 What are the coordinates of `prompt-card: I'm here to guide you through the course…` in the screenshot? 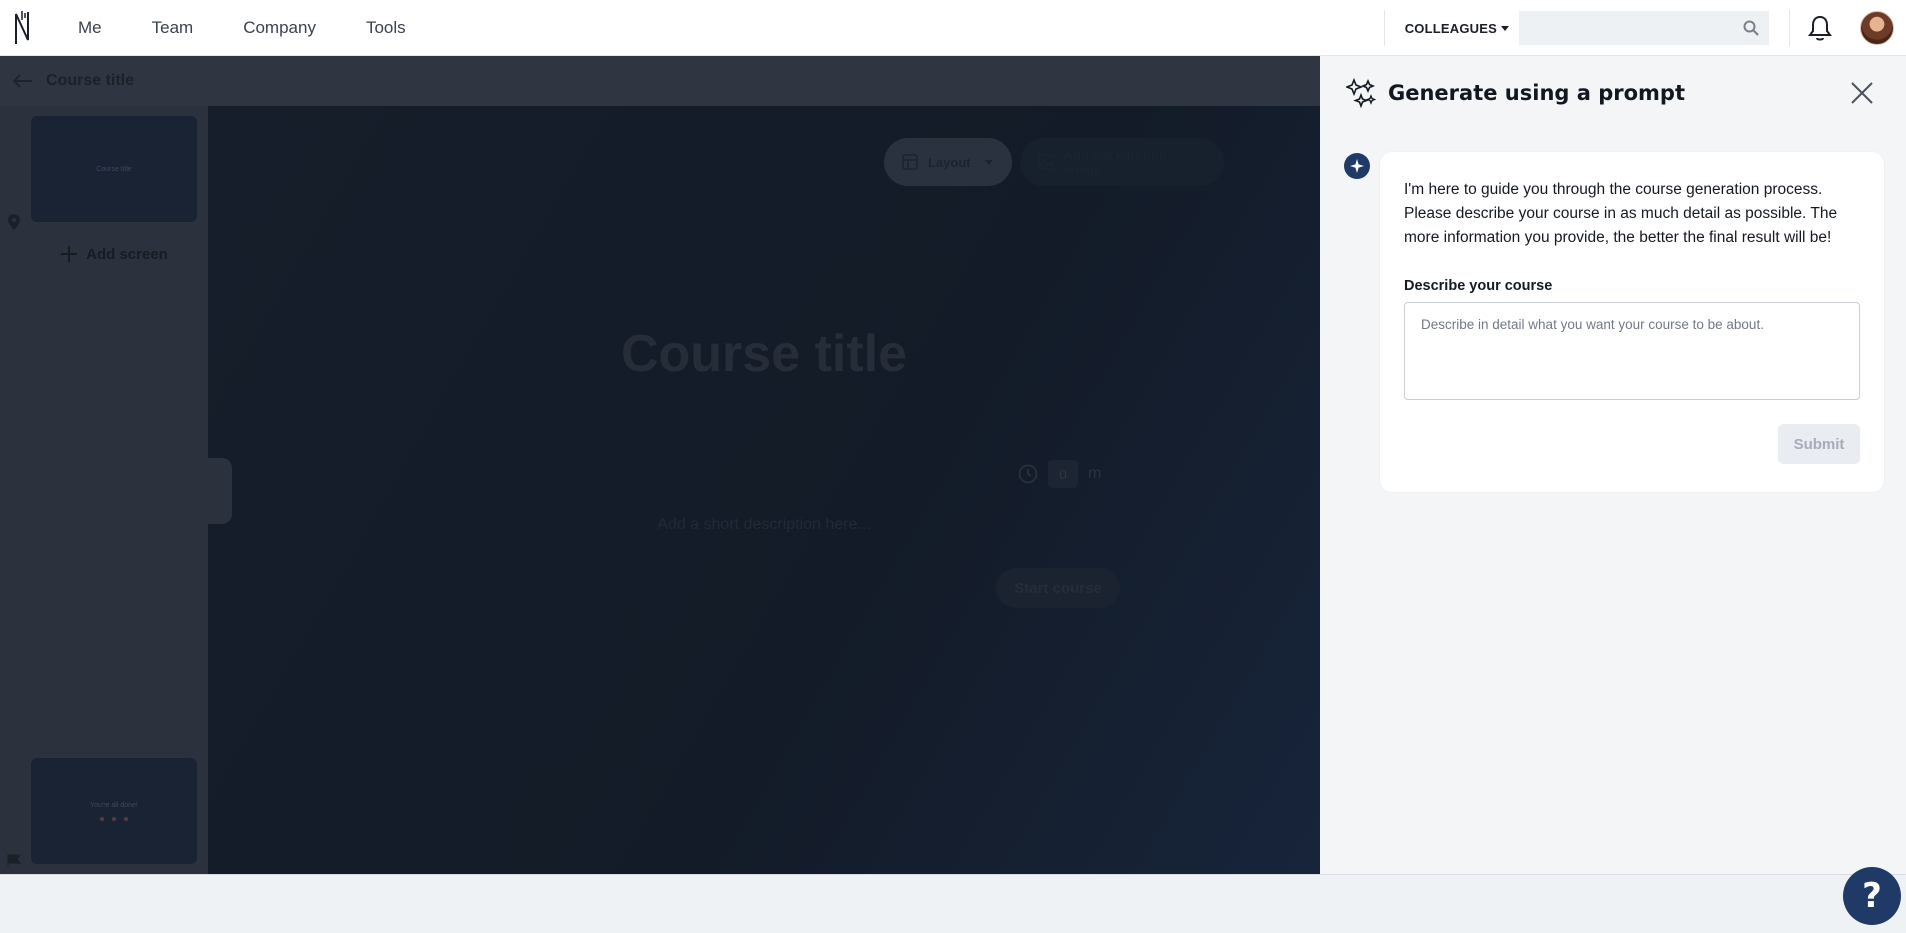 It's located at (1632, 322).